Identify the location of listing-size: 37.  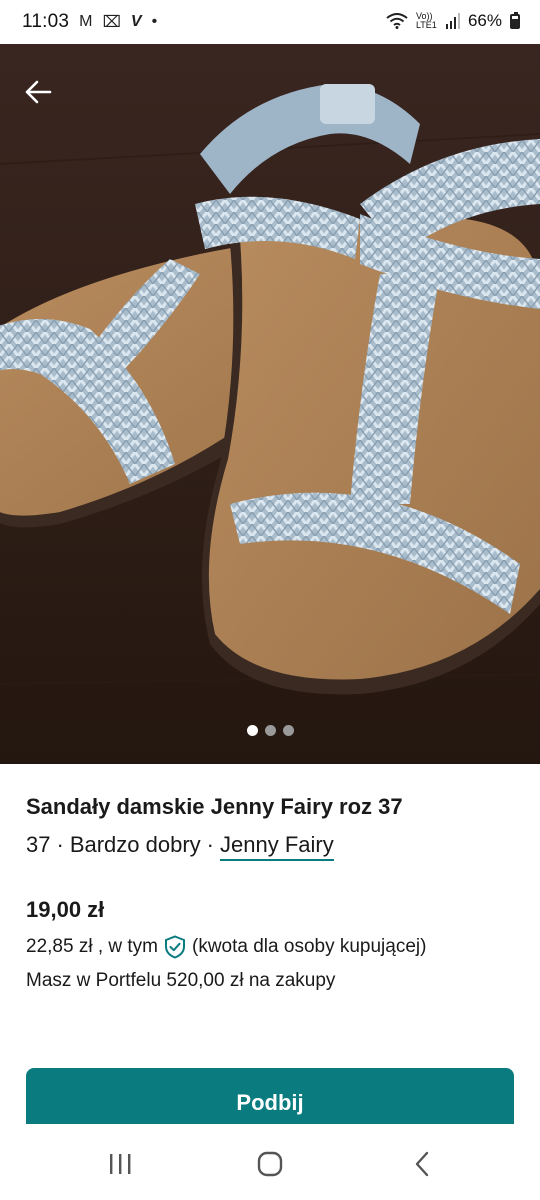
(38, 844).